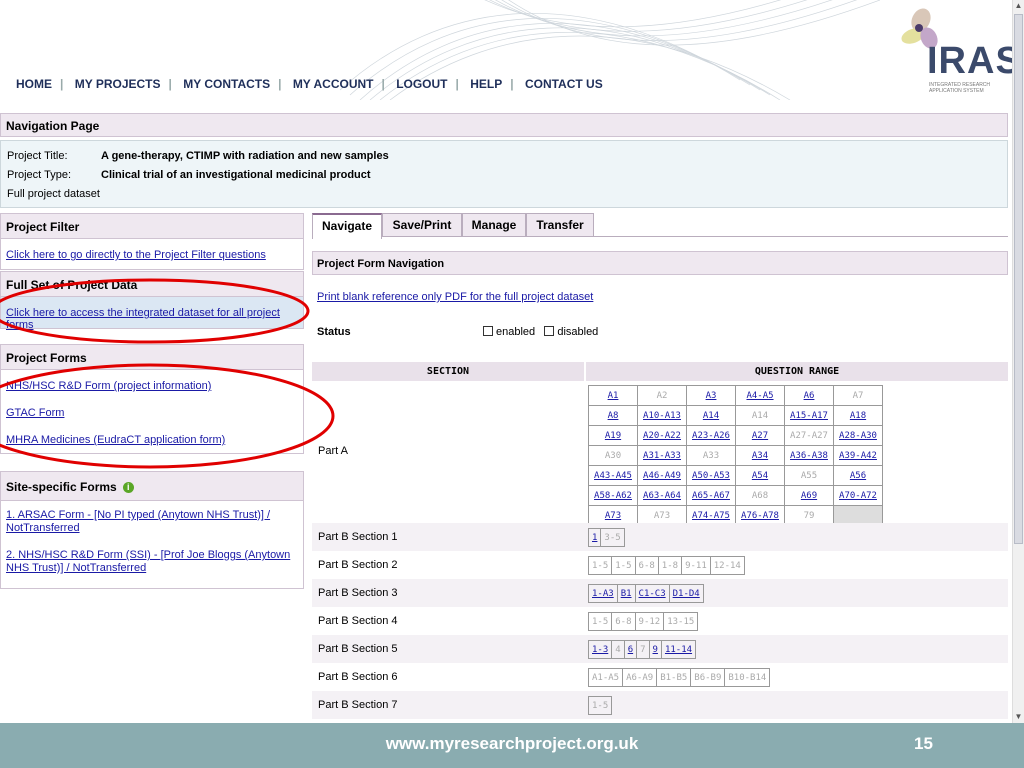 Image resolution: width=1024 pixels, height=768 pixels. What do you see at coordinates (662, 395) in the screenshot?
I see `question-range-cell: A2` at bounding box center [662, 395].